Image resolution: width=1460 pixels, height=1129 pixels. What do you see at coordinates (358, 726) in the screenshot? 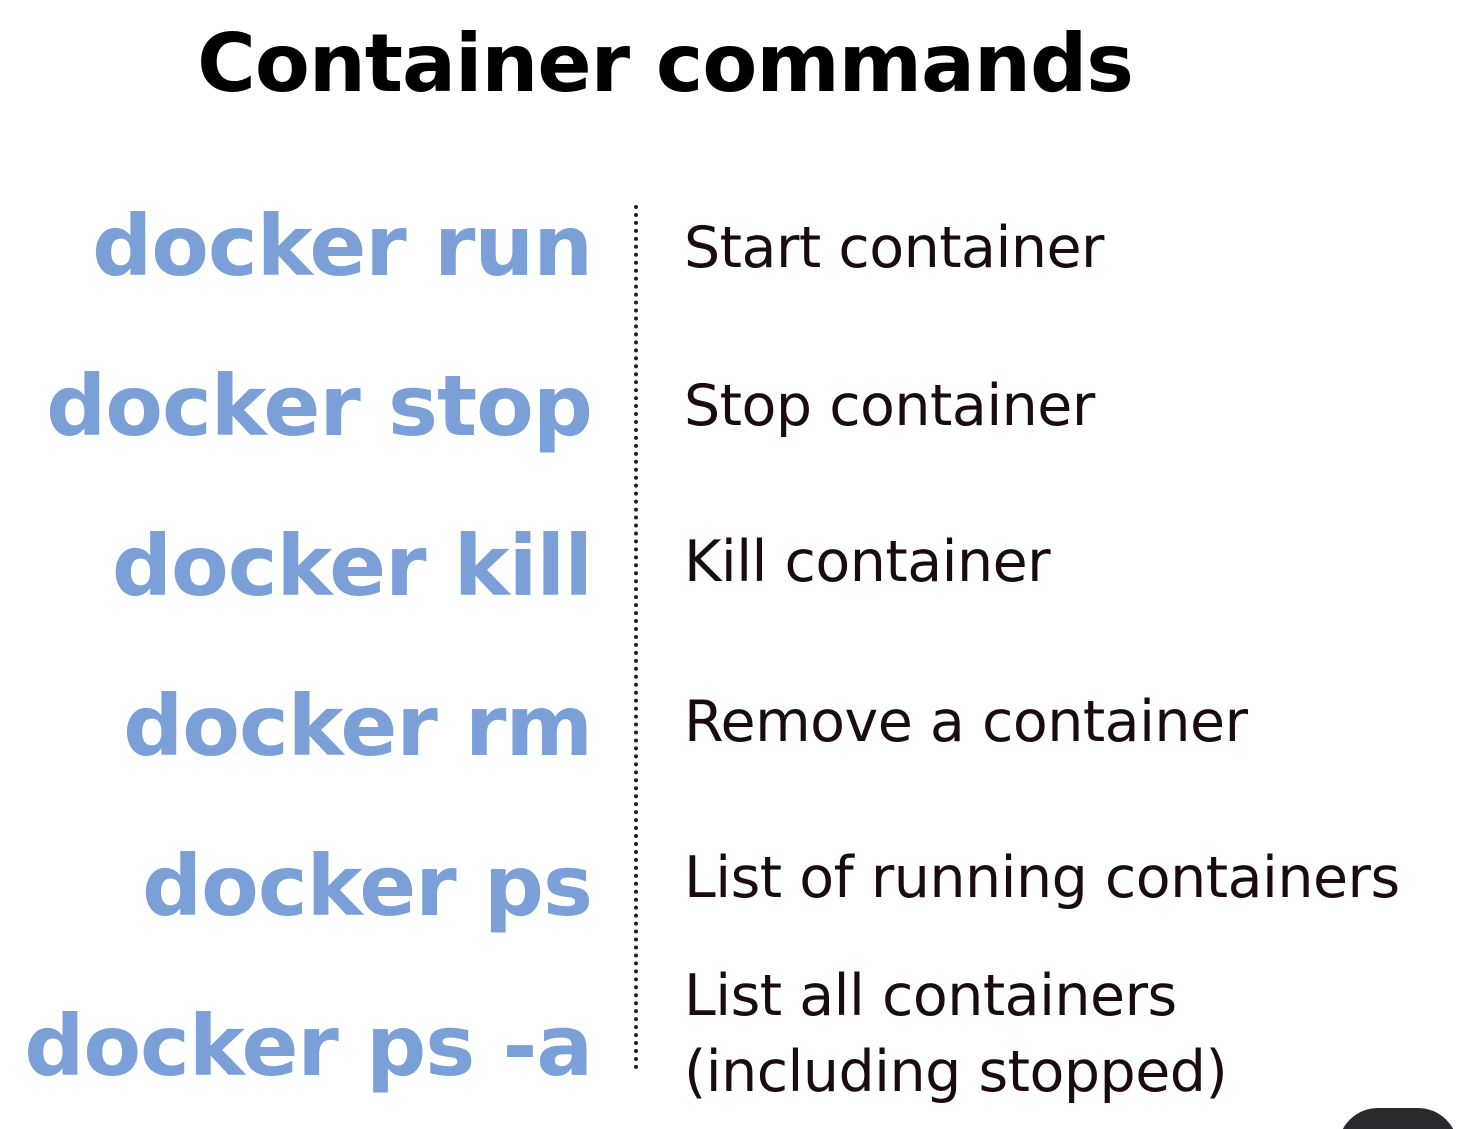
I see `command-docker-rm: docker rm` at bounding box center [358, 726].